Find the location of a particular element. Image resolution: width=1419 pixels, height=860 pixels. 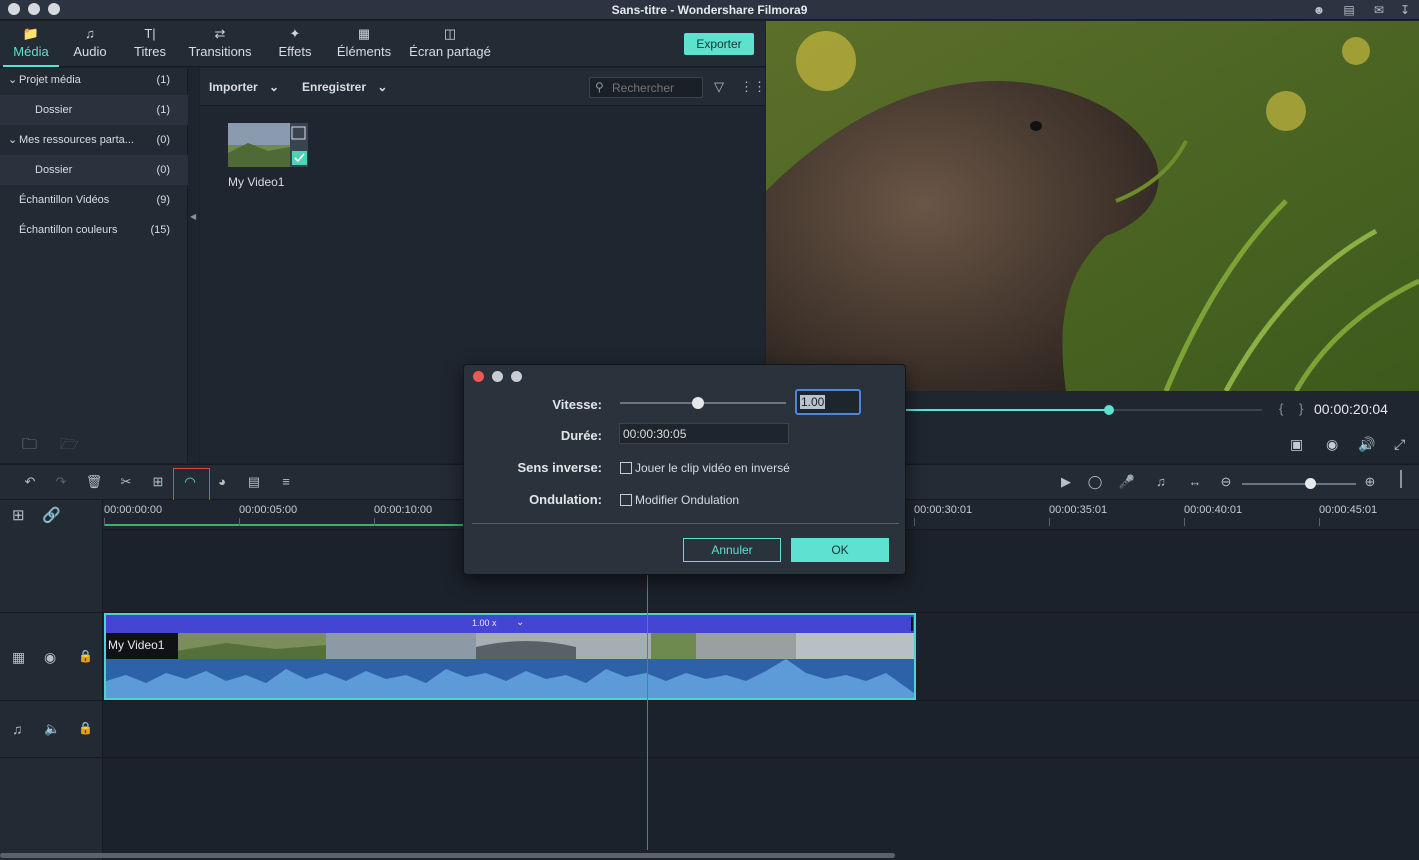

delete-icon: 🗑 is located at coordinates (94, 482).